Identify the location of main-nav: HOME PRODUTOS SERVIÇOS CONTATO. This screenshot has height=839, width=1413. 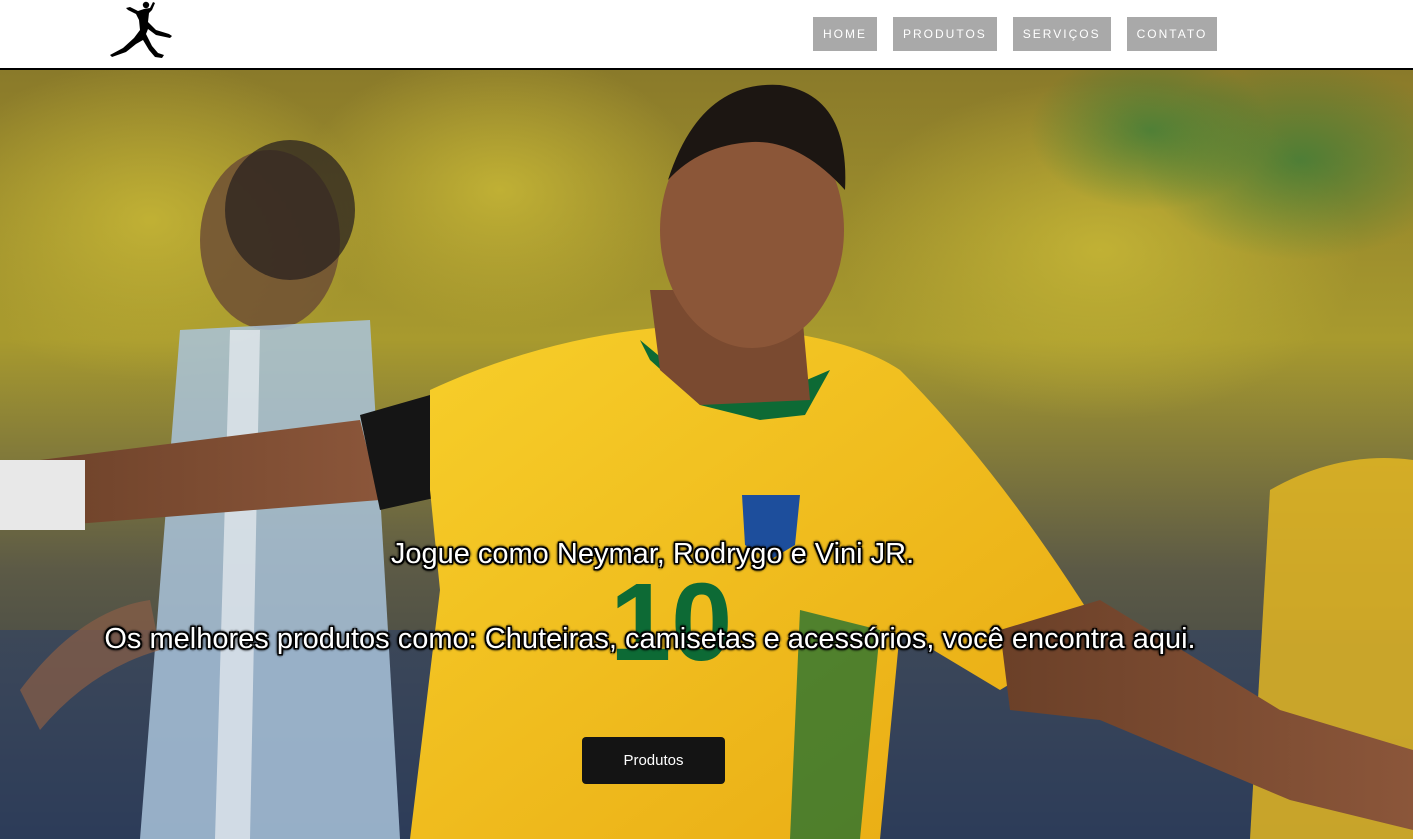
(1015, 34).